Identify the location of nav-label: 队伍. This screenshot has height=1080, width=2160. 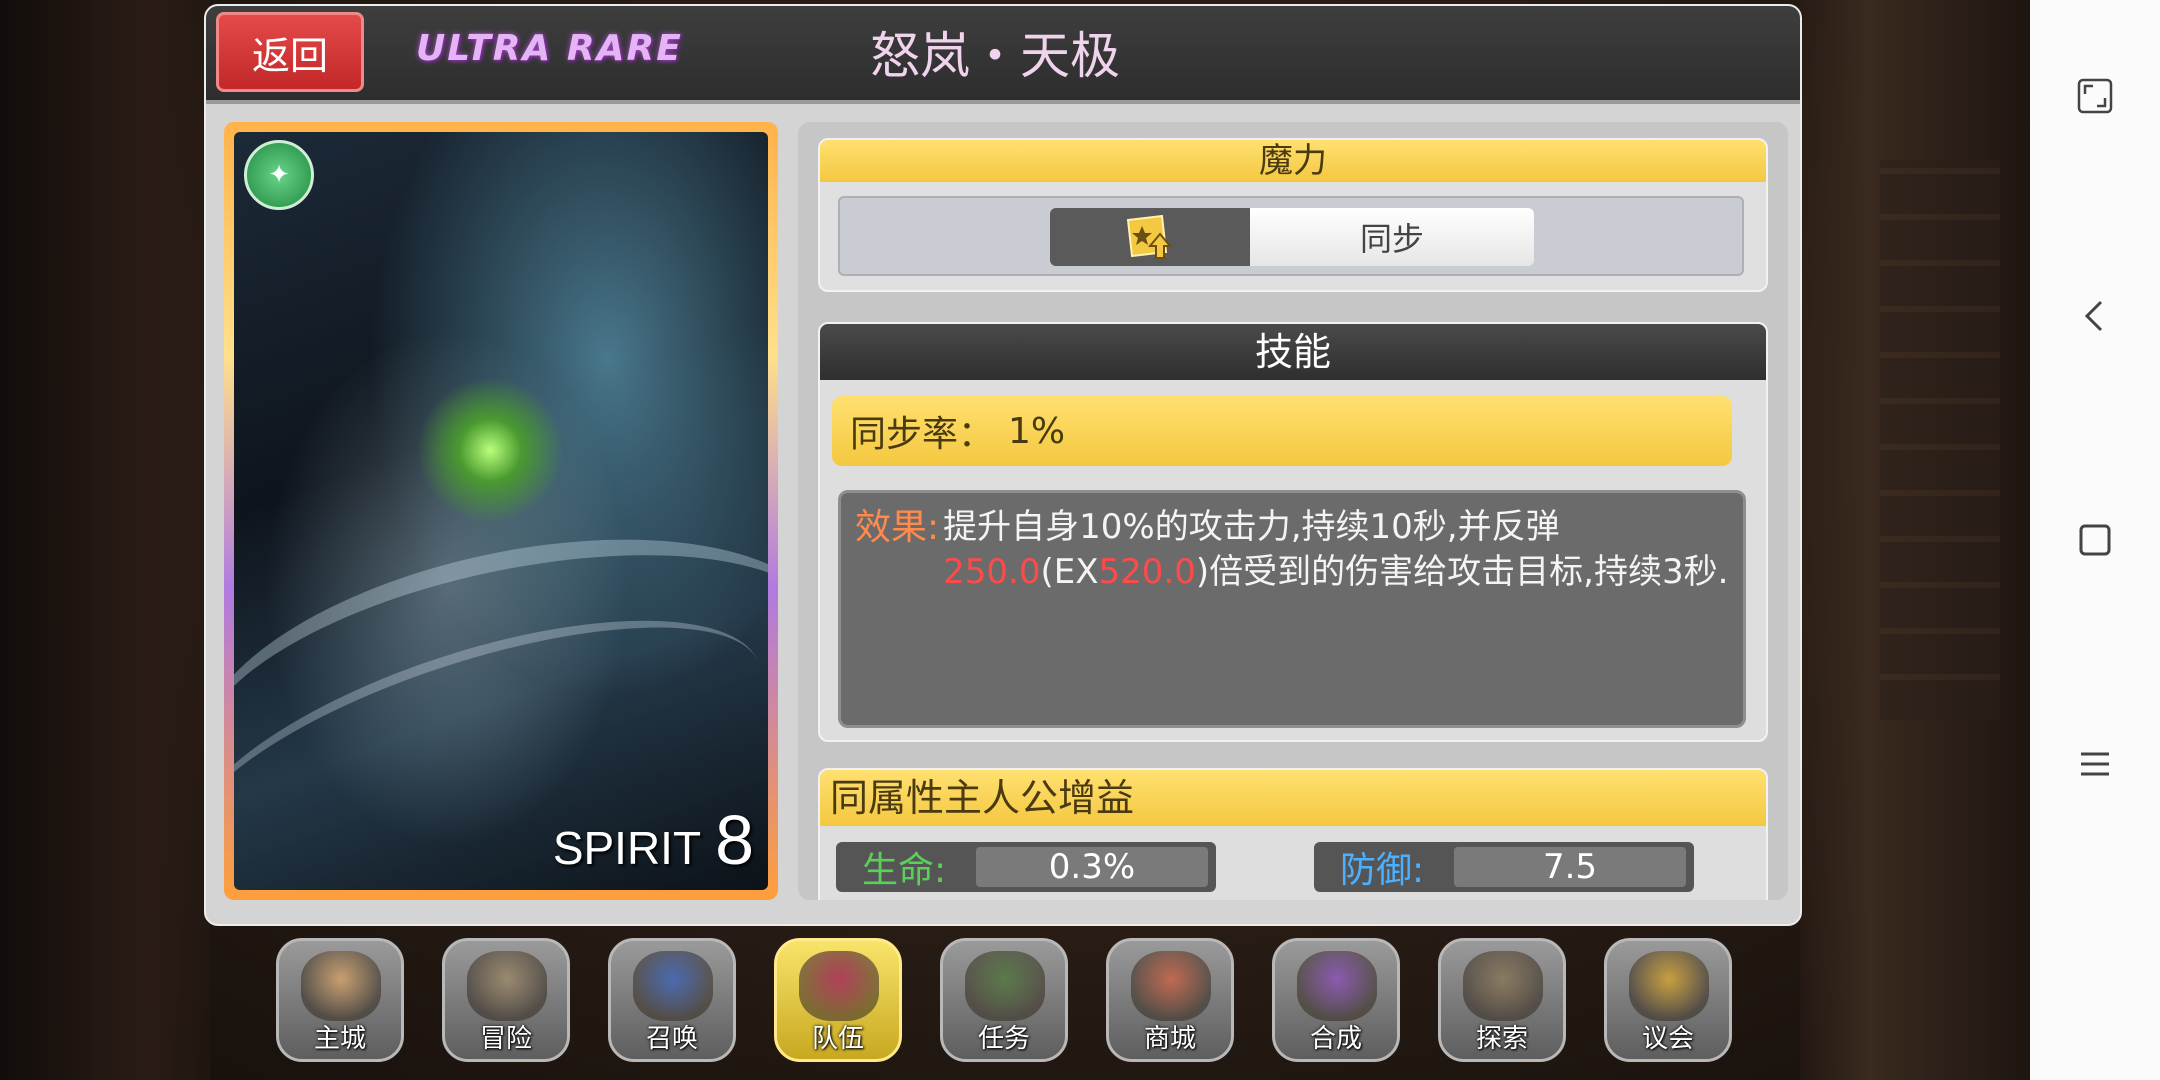
(837, 1039).